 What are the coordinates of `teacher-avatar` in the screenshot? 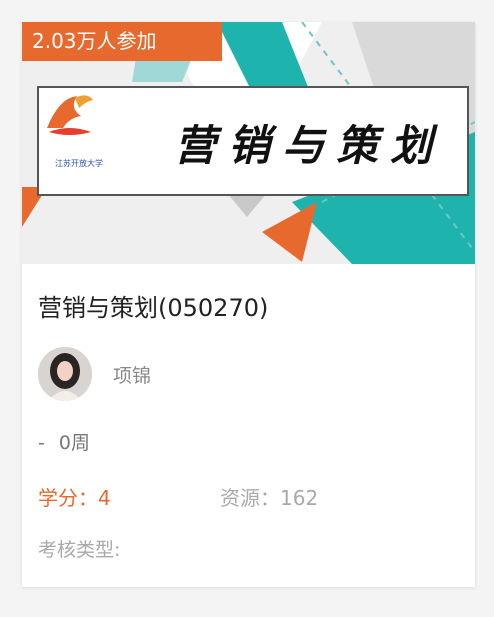 It's located at (65, 374).